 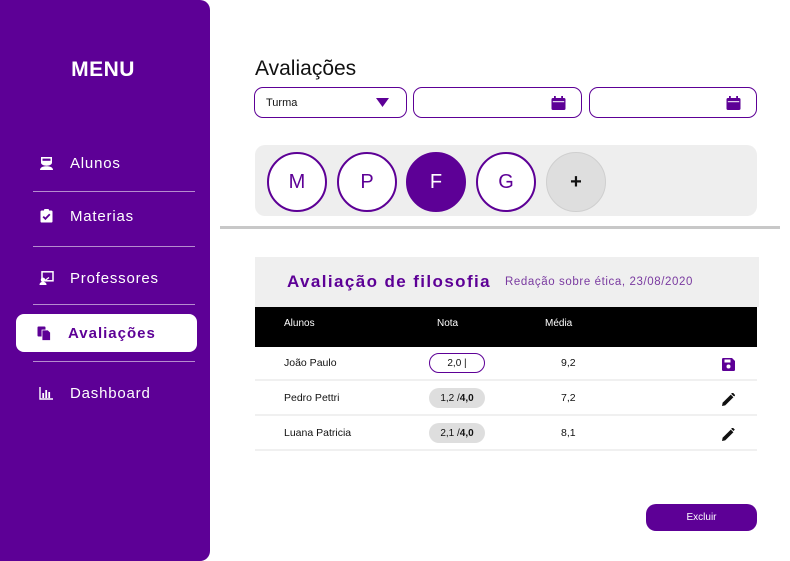 What do you see at coordinates (497, 102) in the screenshot?
I see `start-date-field` at bounding box center [497, 102].